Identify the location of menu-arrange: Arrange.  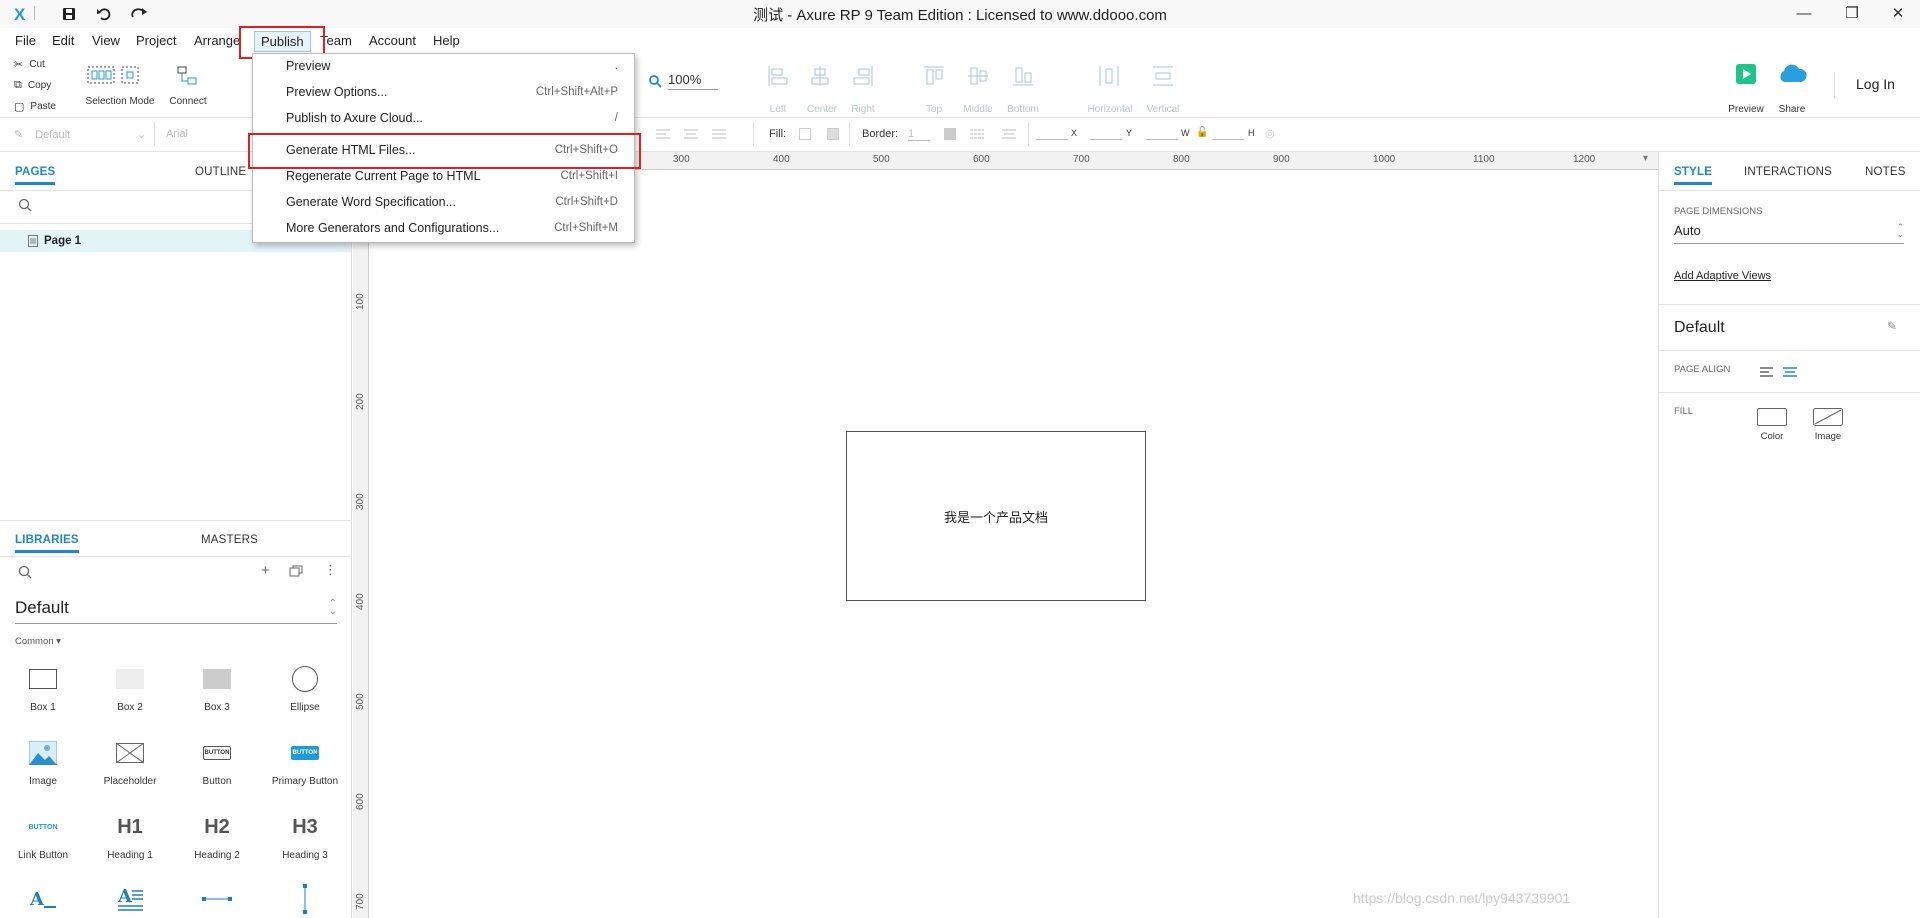
(217, 41).